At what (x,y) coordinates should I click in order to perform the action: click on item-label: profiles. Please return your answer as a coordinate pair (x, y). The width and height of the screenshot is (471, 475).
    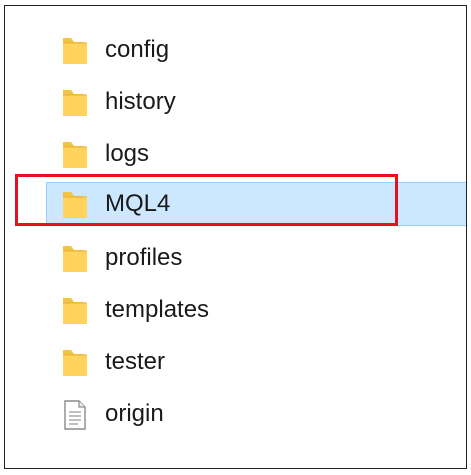
    Looking at the image, I should click on (144, 257).